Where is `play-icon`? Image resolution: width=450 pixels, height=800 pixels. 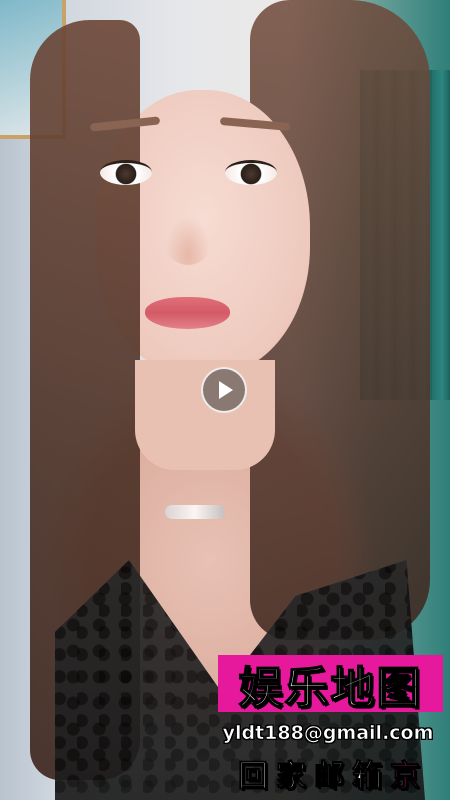 play-icon is located at coordinates (226, 390).